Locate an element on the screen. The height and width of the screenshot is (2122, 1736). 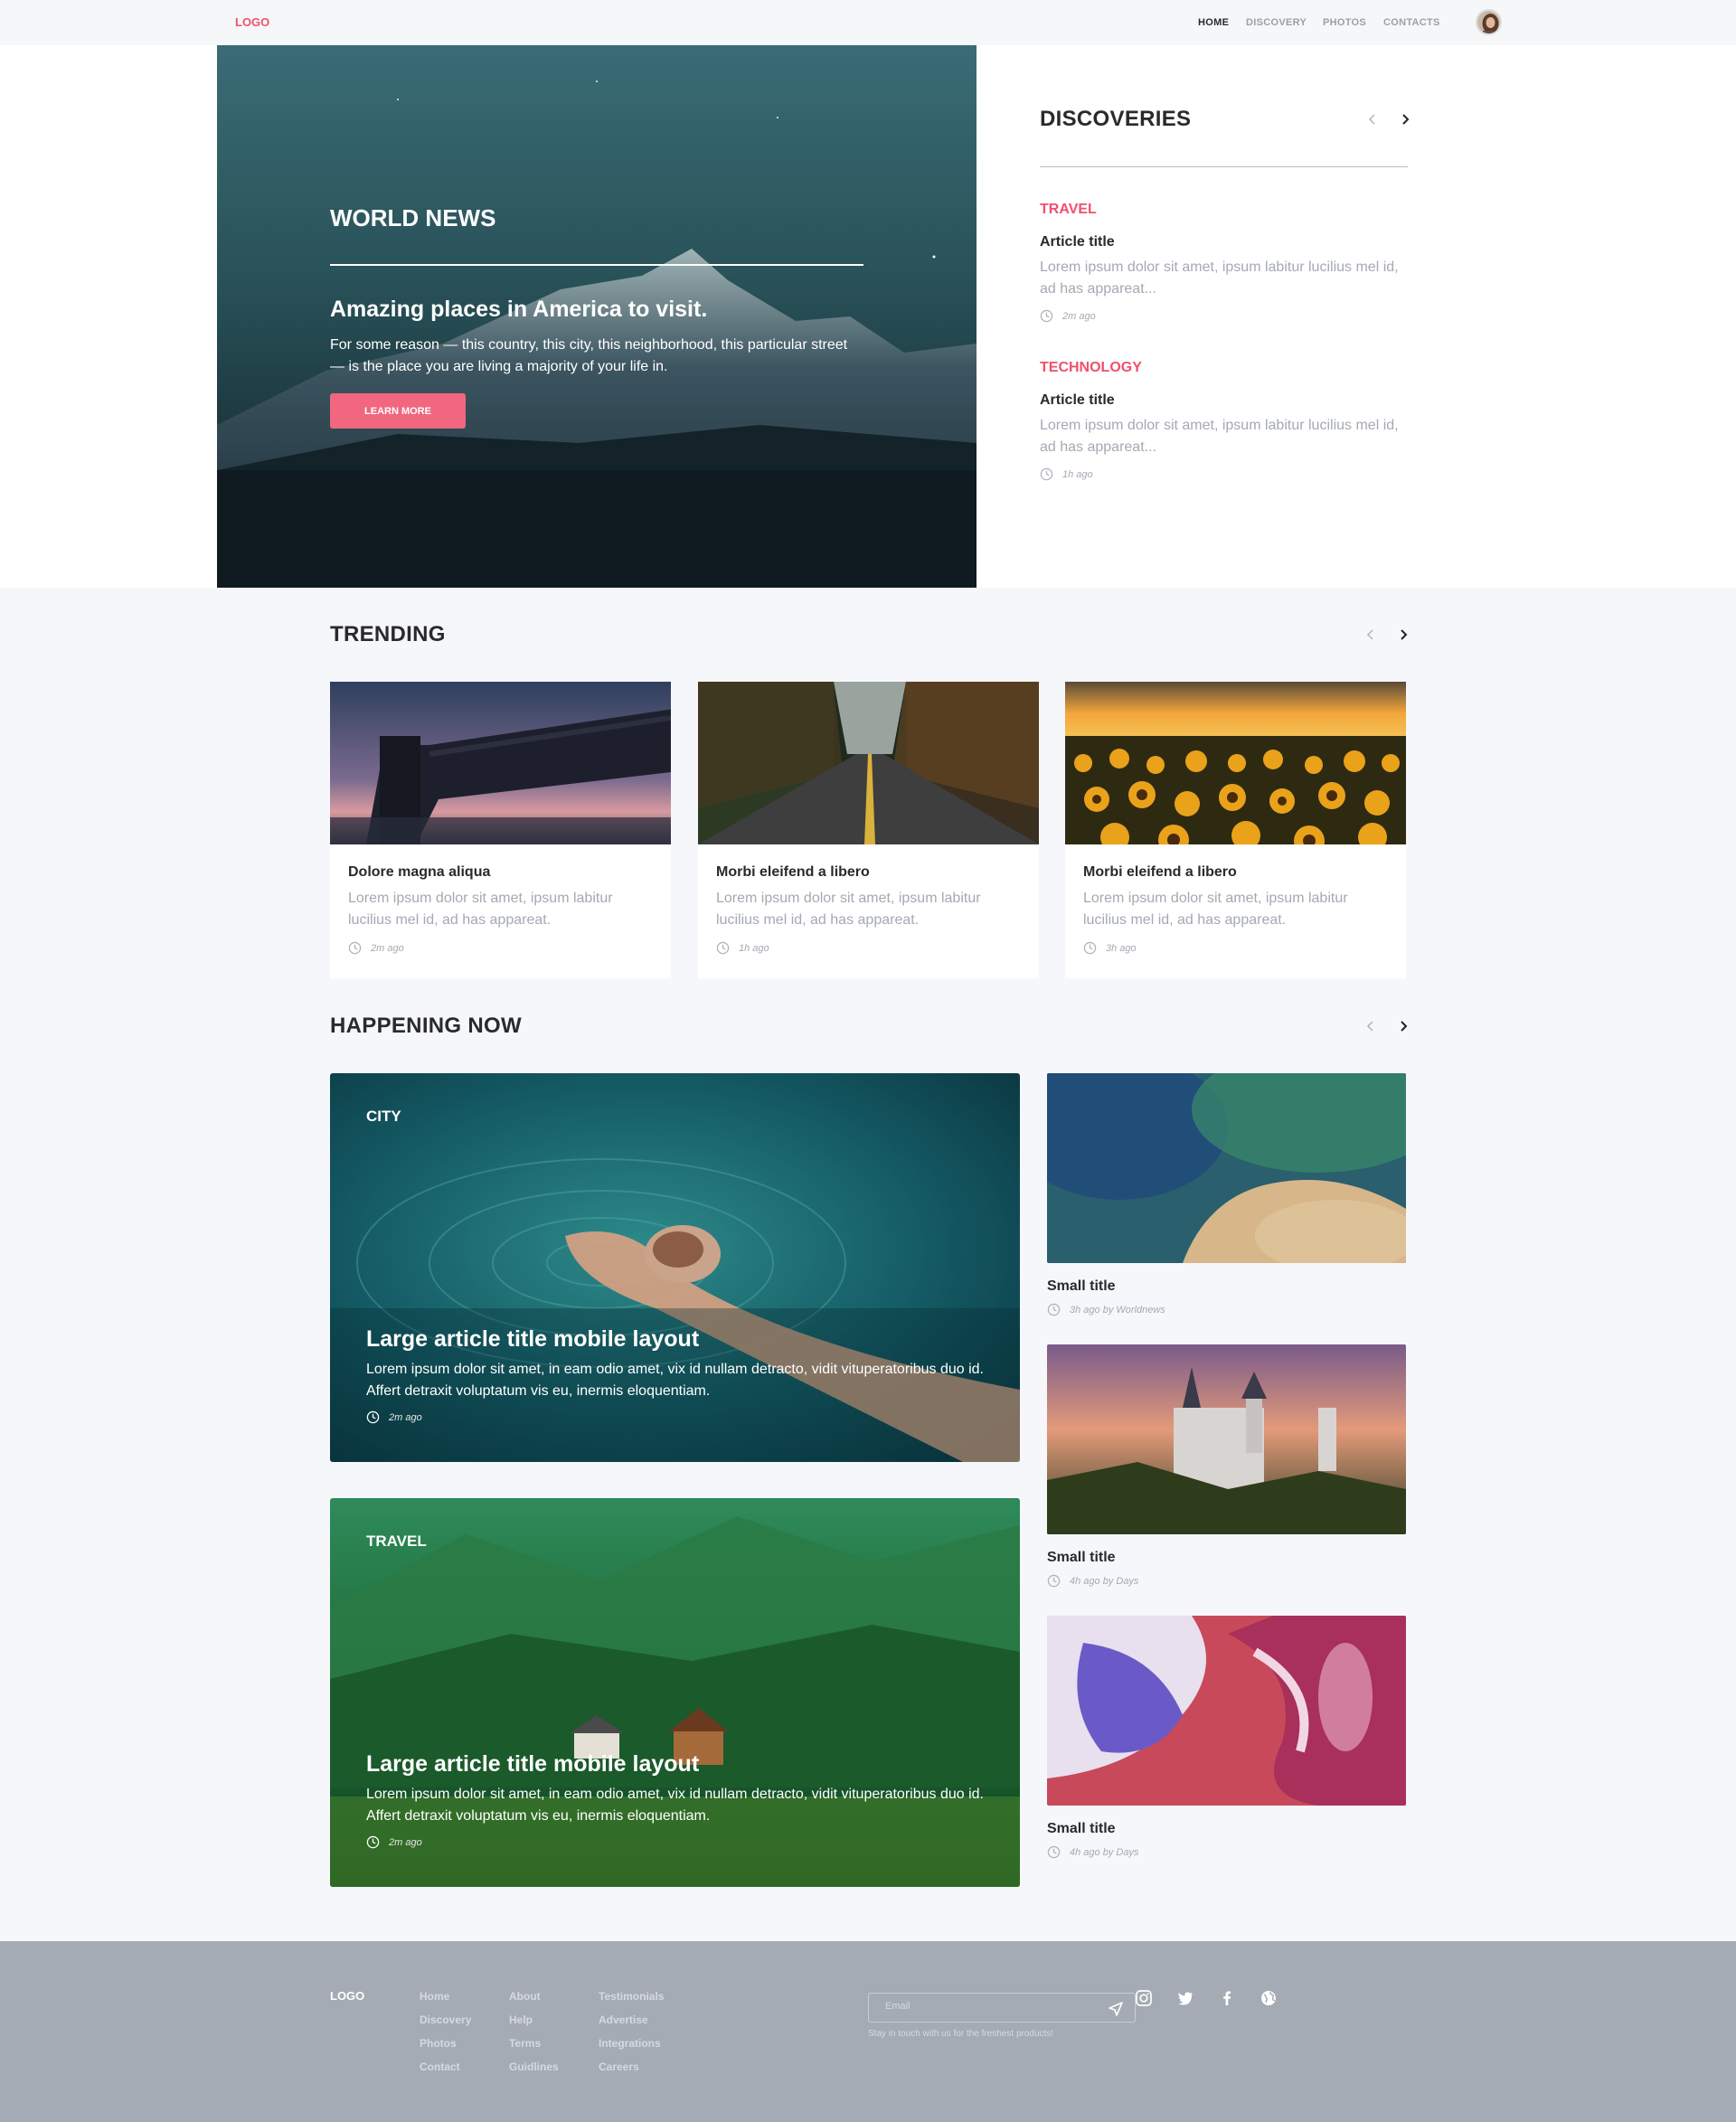
article-meta: 2m ago is located at coordinates (394, 1417).